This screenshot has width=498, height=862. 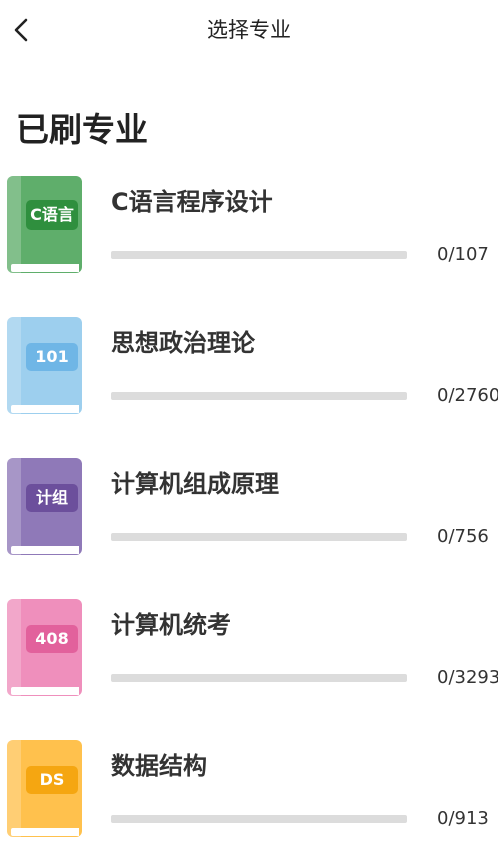 I want to click on page-title: 选择专业, so click(x=249, y=30).